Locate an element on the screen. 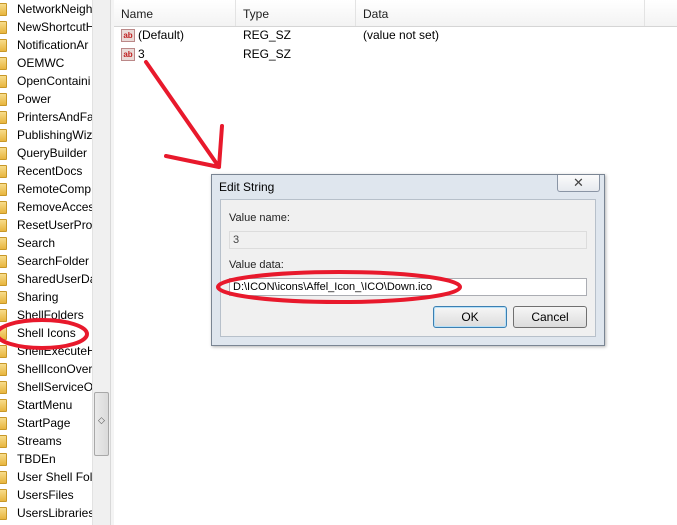 The image size is (677, 525). tree-item: RemoteComp is located at coordinates (46, 189).